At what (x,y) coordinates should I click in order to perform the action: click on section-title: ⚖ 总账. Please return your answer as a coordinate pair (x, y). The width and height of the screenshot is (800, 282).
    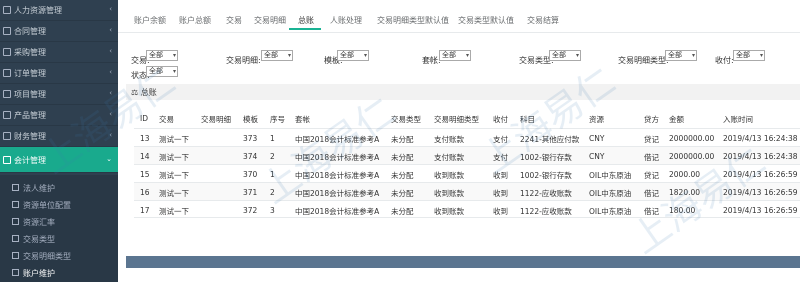
    Looking at the image, I should click on (144, 92).